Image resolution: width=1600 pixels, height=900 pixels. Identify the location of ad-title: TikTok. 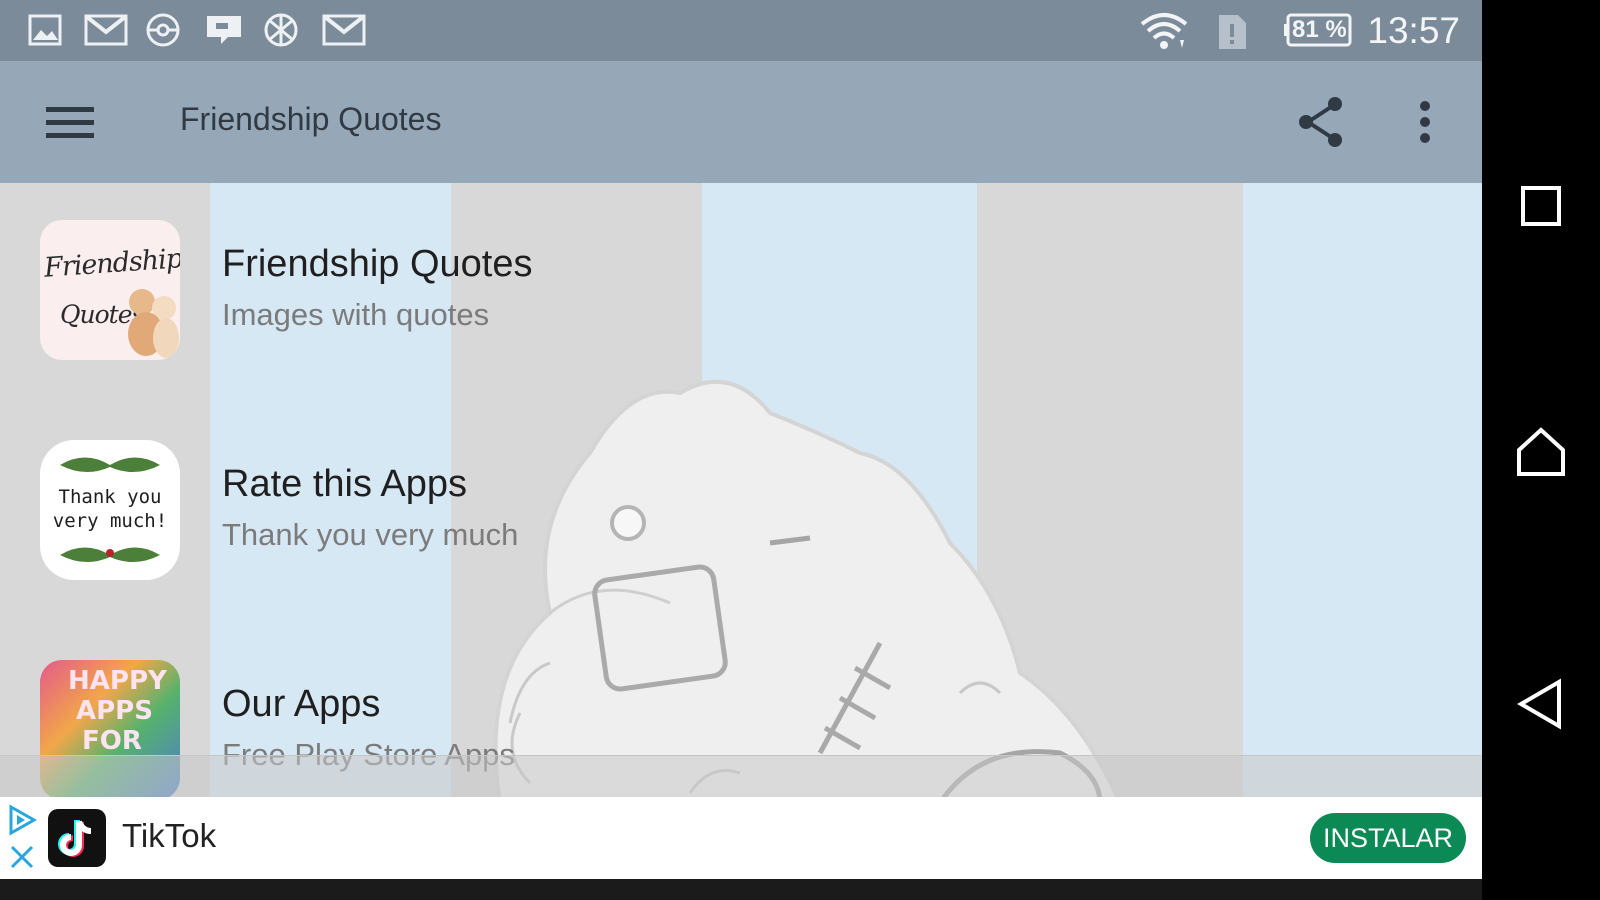
(169, 836).